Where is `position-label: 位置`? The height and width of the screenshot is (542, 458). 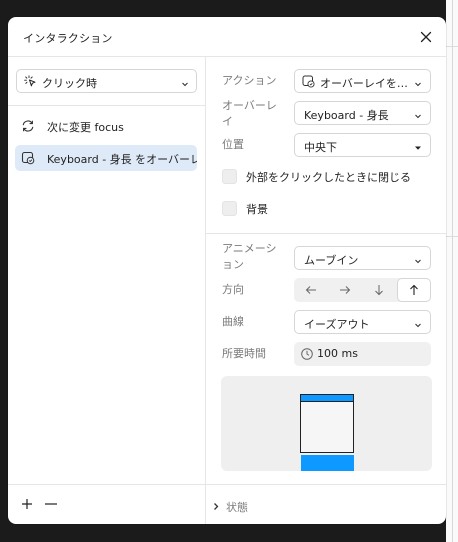 position-label: 位置 is located at coordinates (233, 144).